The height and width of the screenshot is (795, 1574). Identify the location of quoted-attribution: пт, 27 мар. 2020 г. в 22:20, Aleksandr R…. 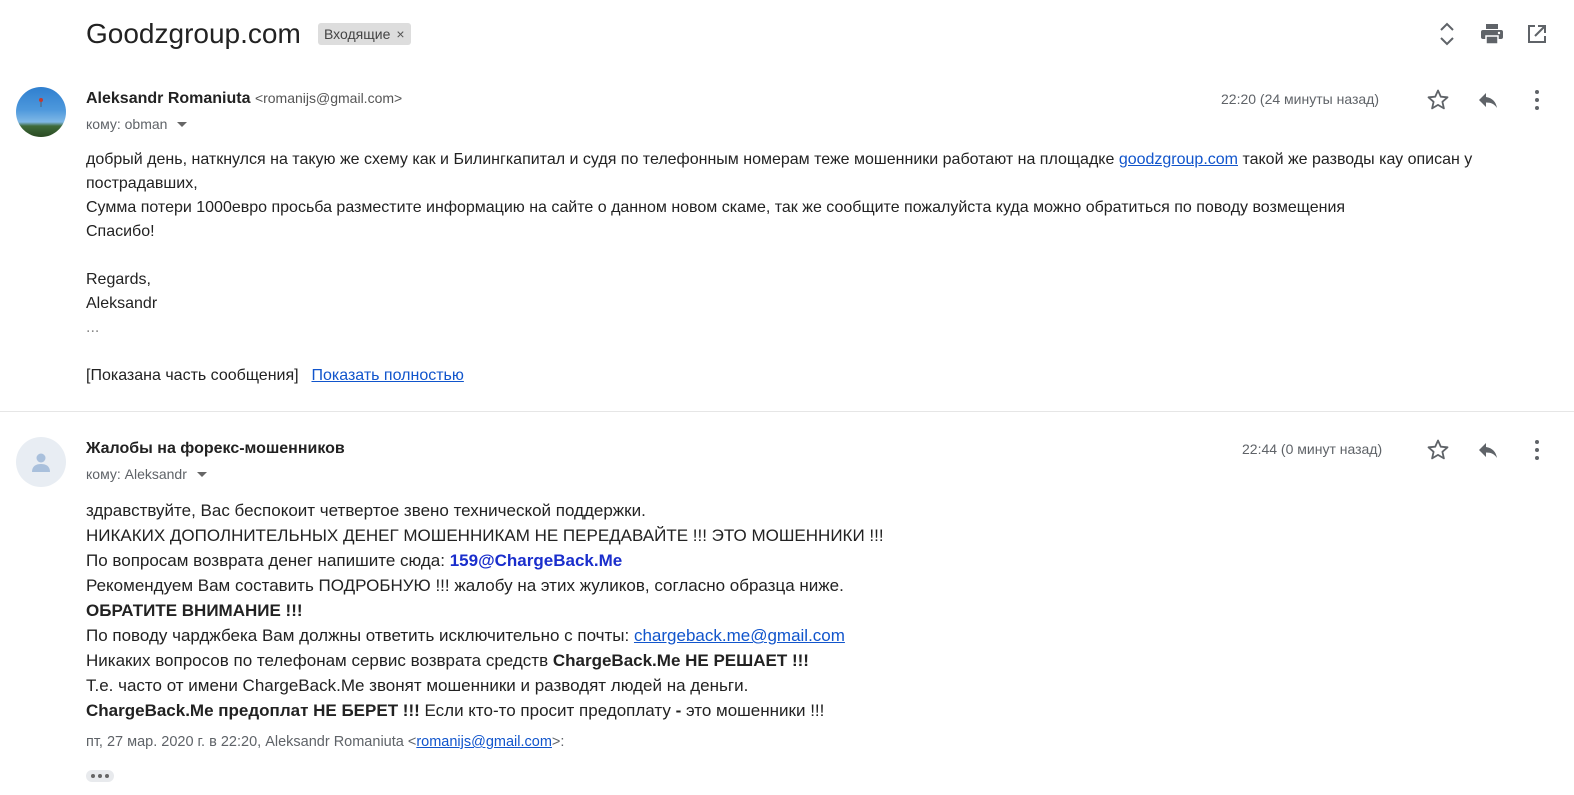
(325, 742).